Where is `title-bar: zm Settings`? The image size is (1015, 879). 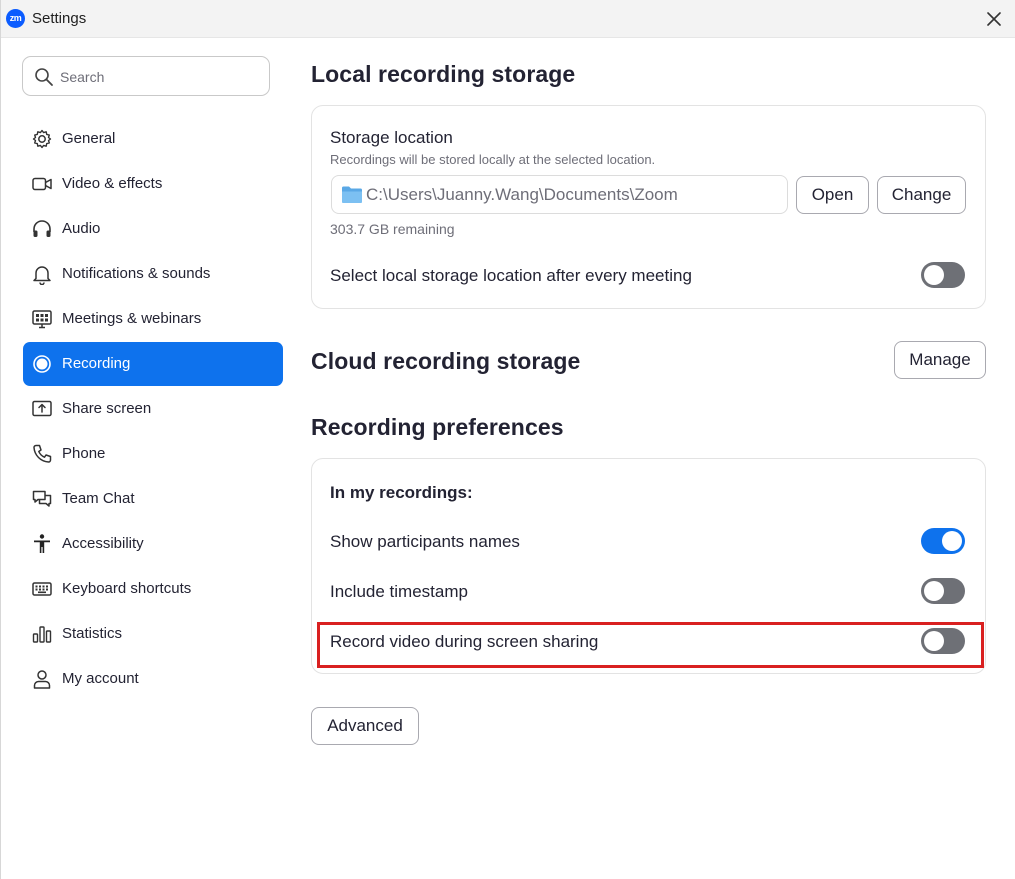
title-bar: zm Settings is located at coordinates (508, 19).